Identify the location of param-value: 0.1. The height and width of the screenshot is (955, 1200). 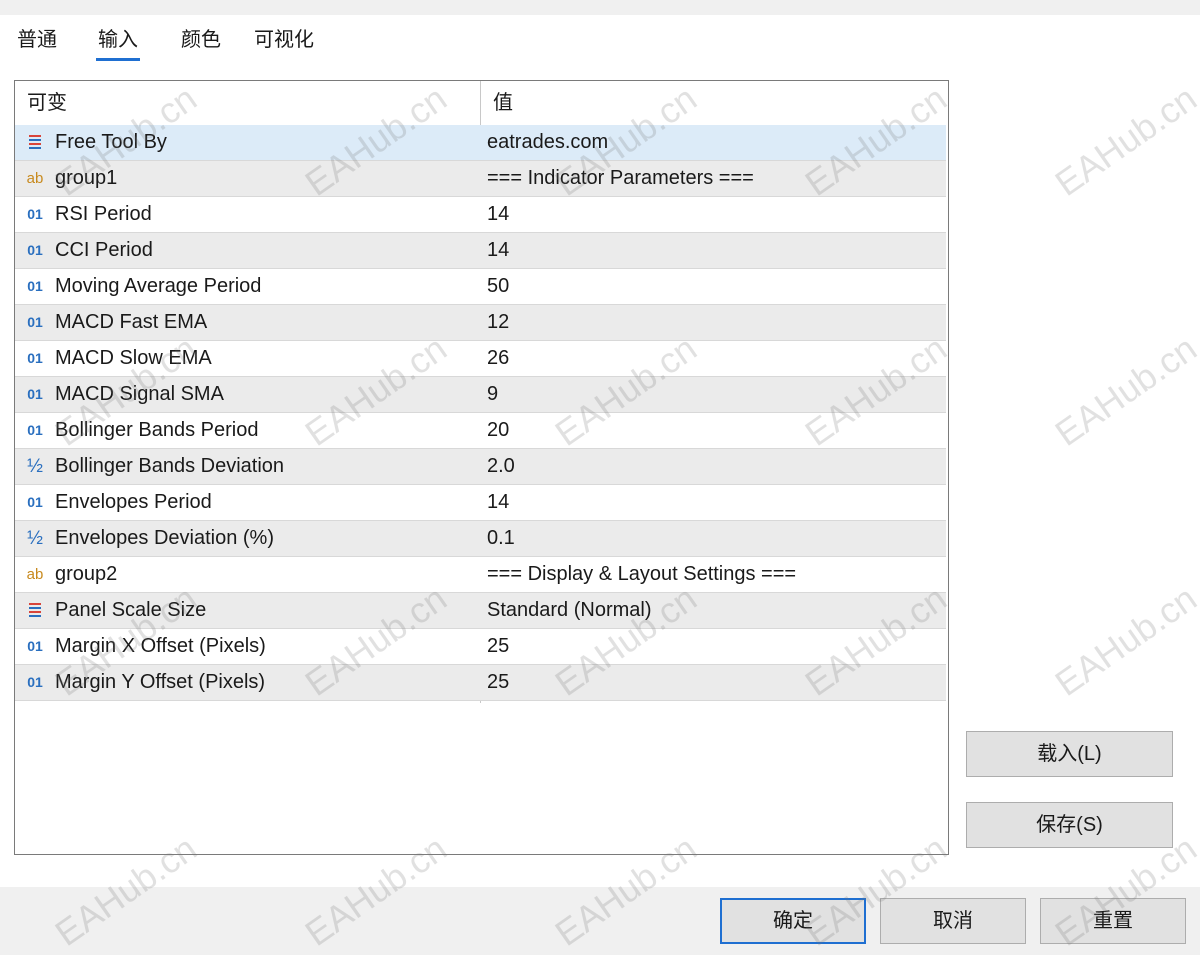
(713, 538).